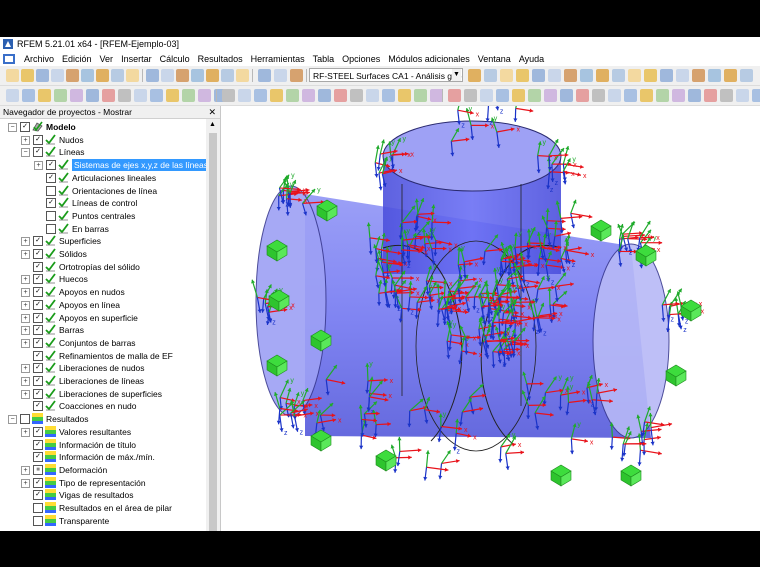  I want to click on tree-item-label: Valores resultantes, so click(95, 432).